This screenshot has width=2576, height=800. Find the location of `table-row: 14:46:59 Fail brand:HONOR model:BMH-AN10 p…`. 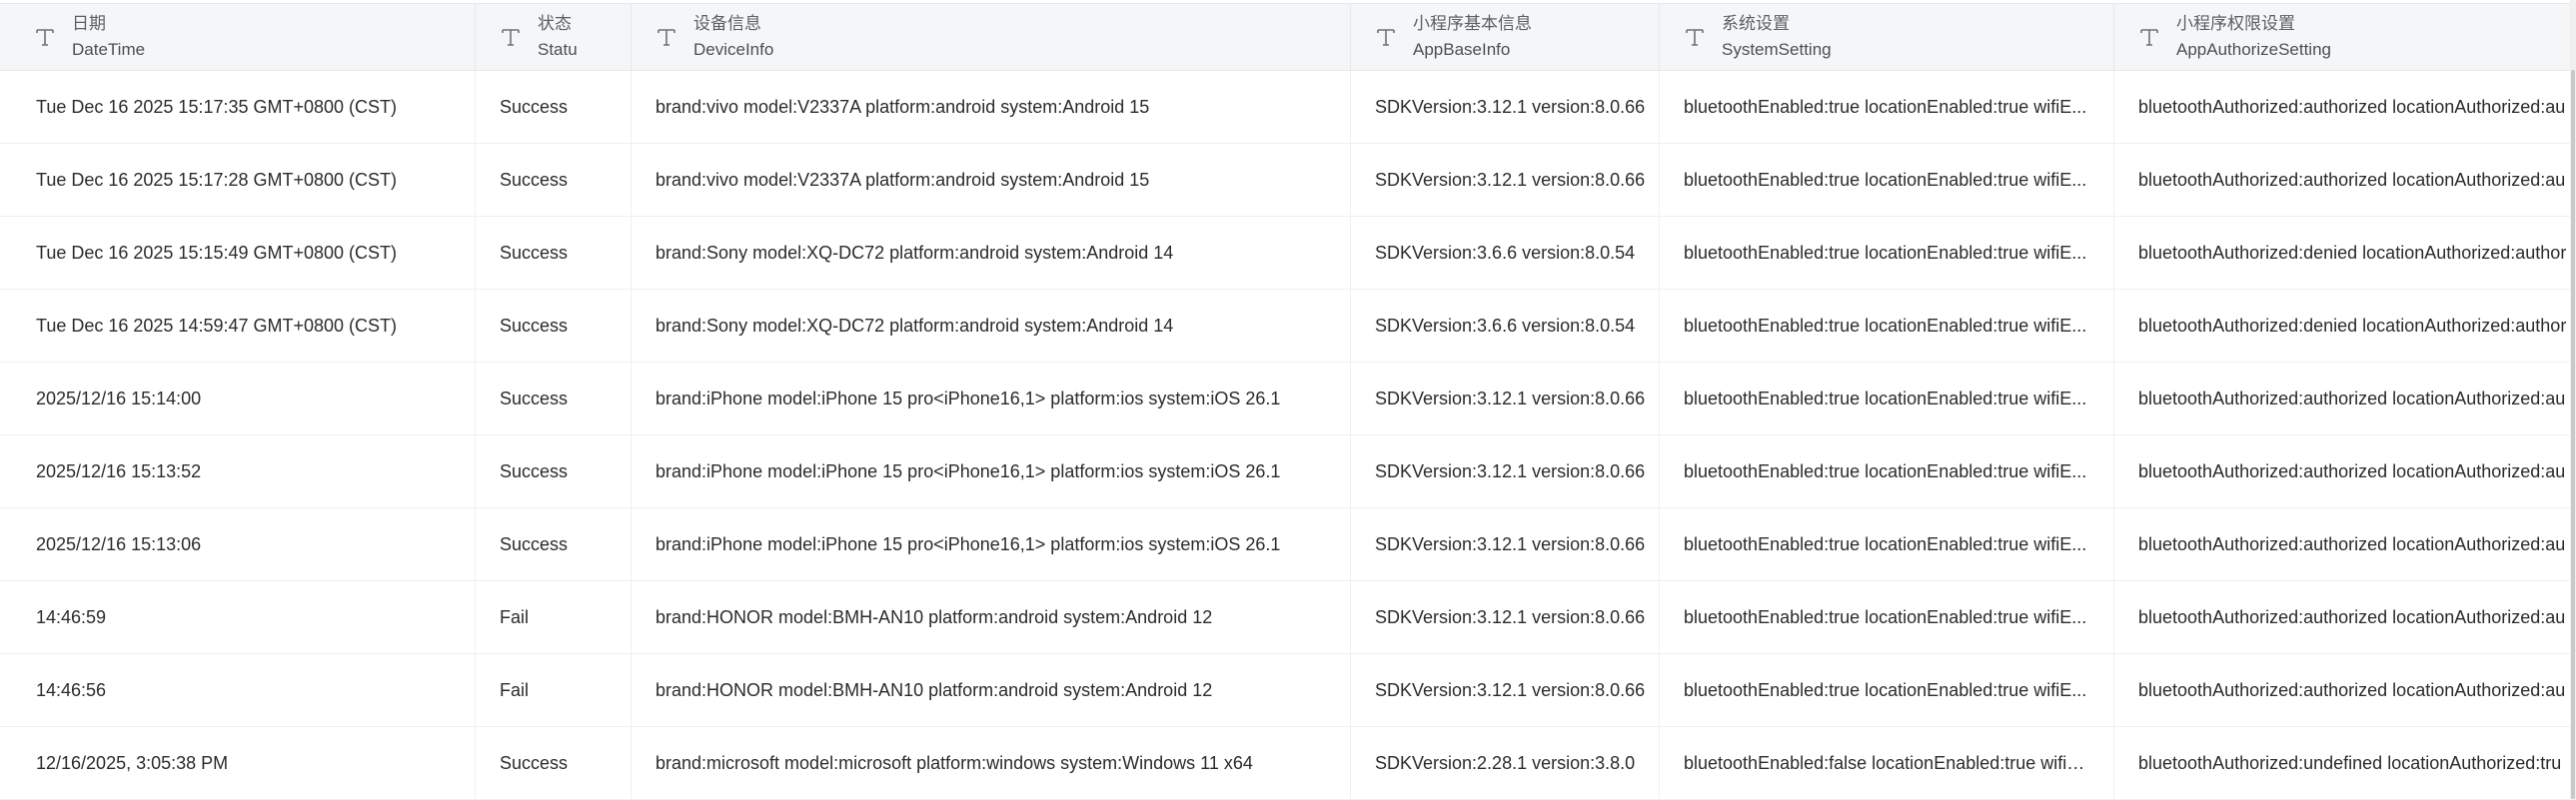

table-row: 14:46:59 Fail brand:HONOR model:BMH-AN10 p… is located at coordinates (1288, 617).